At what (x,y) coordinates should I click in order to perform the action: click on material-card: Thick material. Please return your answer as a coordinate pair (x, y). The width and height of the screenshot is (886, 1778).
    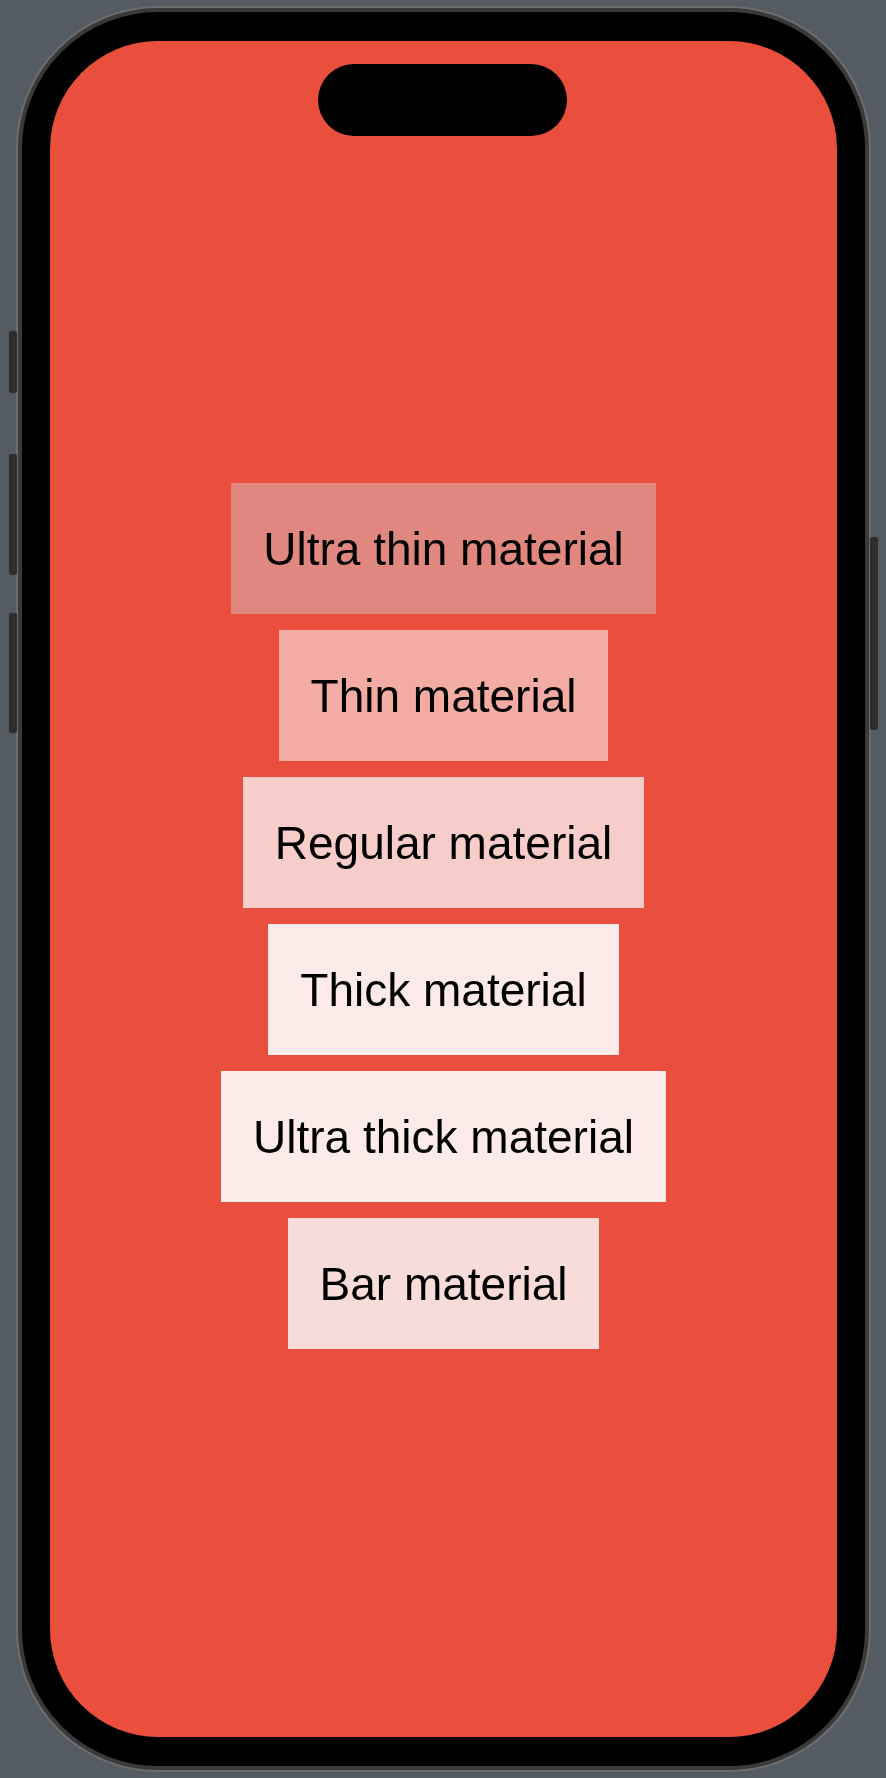
    Looking at the image, I should click on (443, 989).